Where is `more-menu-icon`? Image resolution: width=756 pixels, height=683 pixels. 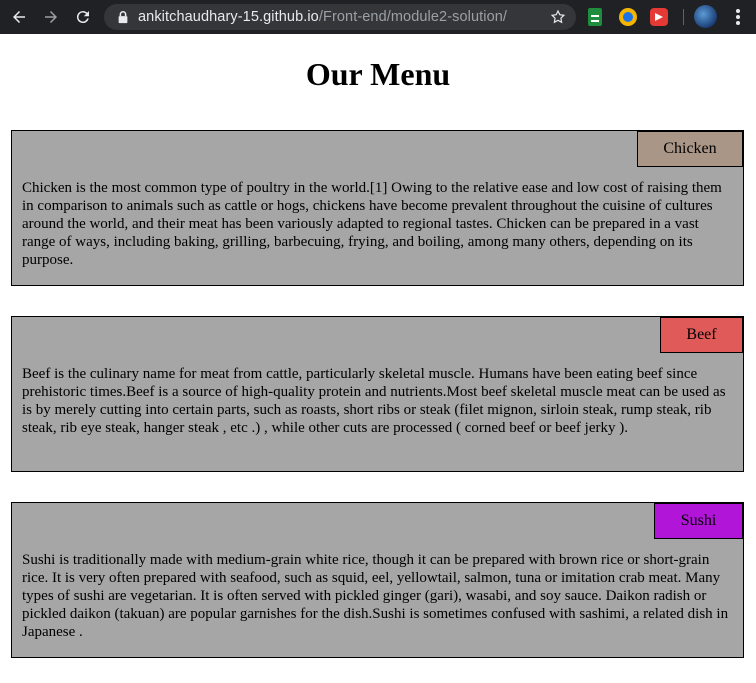
more-menu-icon is located at coordinates (738, 17).